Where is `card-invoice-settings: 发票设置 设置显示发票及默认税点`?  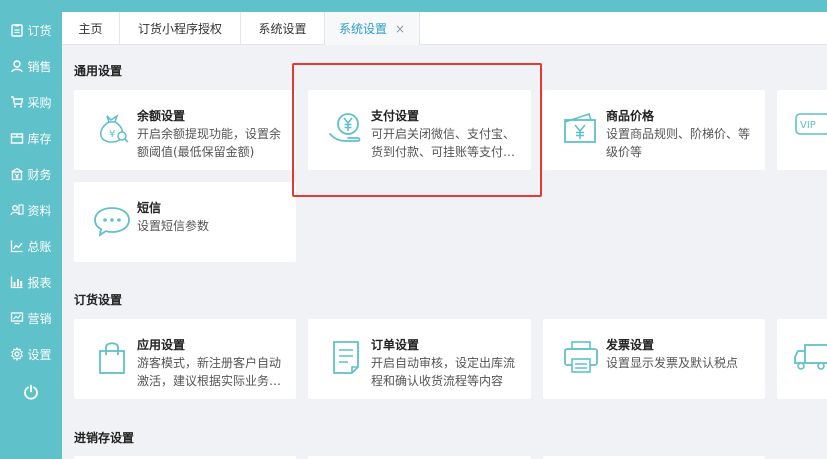
card-invoice-settings: 发票设置 设置显示发票及默认税点 is located at coordinates (654, 359).